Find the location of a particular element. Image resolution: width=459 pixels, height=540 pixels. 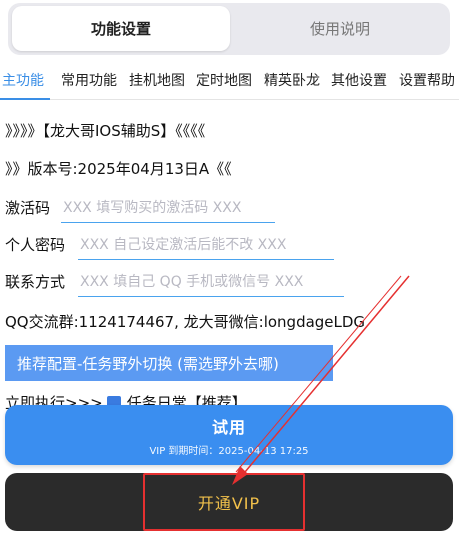

subtab-timed-map: 定时地图 is located at coordinates (224, 80).